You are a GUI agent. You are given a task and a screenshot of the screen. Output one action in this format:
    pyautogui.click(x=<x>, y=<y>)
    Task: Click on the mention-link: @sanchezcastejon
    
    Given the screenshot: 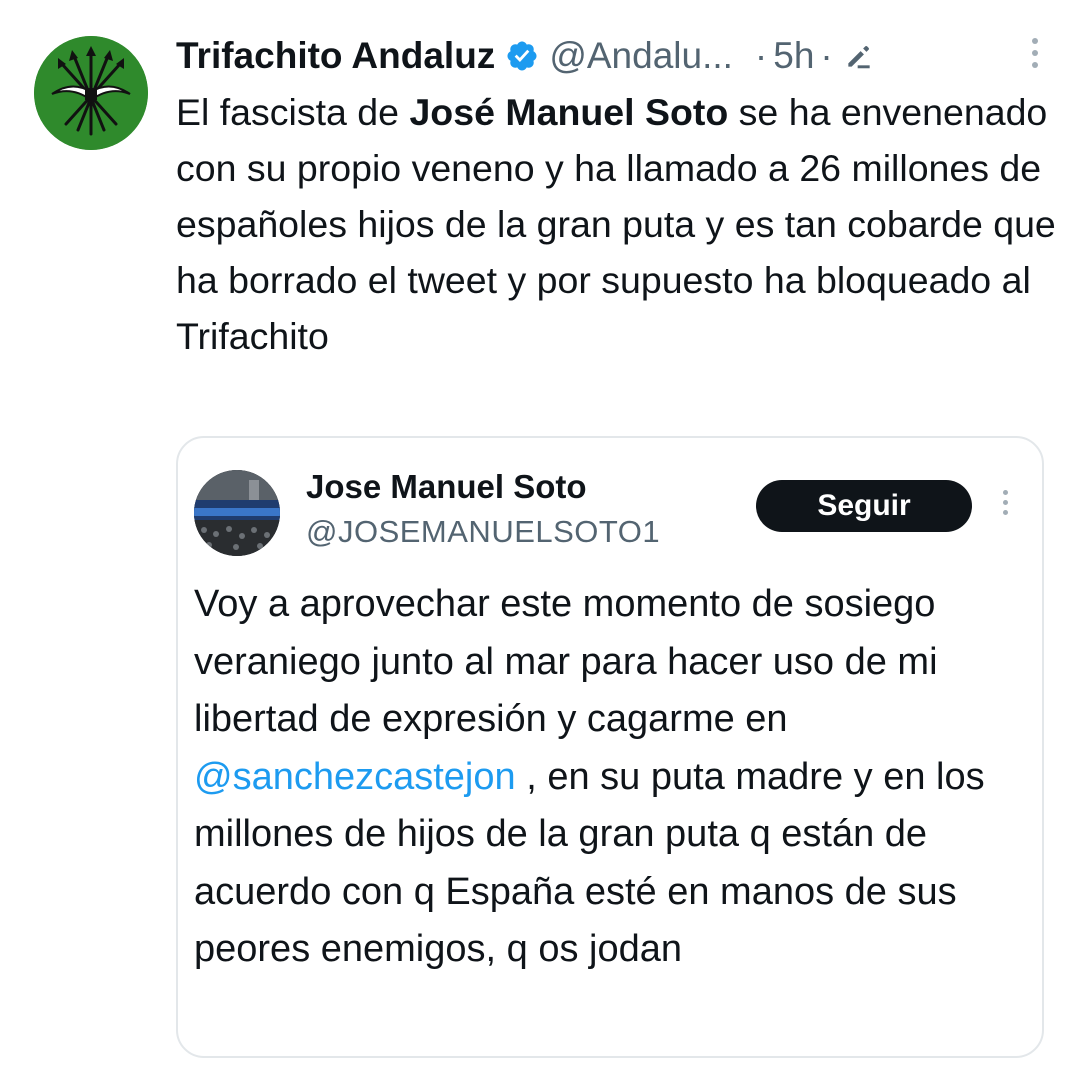 What is the action you would take?
    pyautogui.click(x=355, y=777)
    